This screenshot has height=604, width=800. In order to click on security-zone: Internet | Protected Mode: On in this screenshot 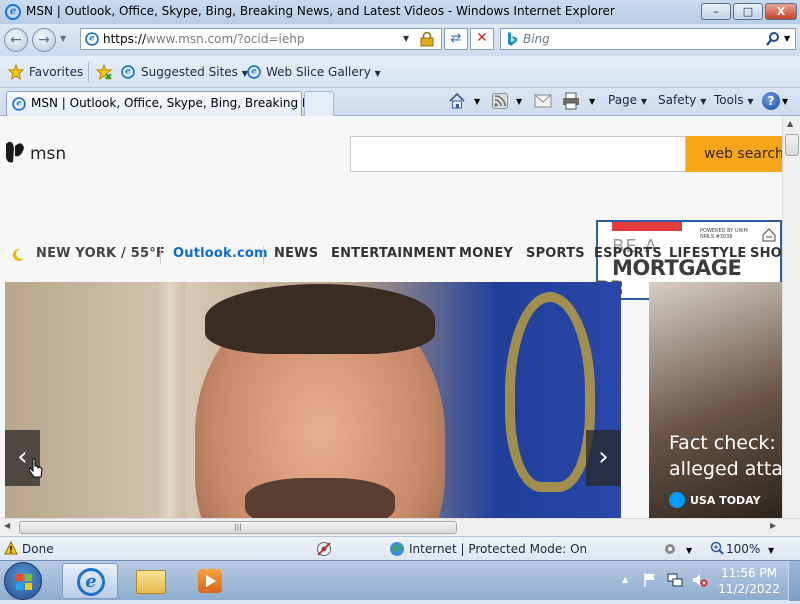, I will do `click(498, 549)`.